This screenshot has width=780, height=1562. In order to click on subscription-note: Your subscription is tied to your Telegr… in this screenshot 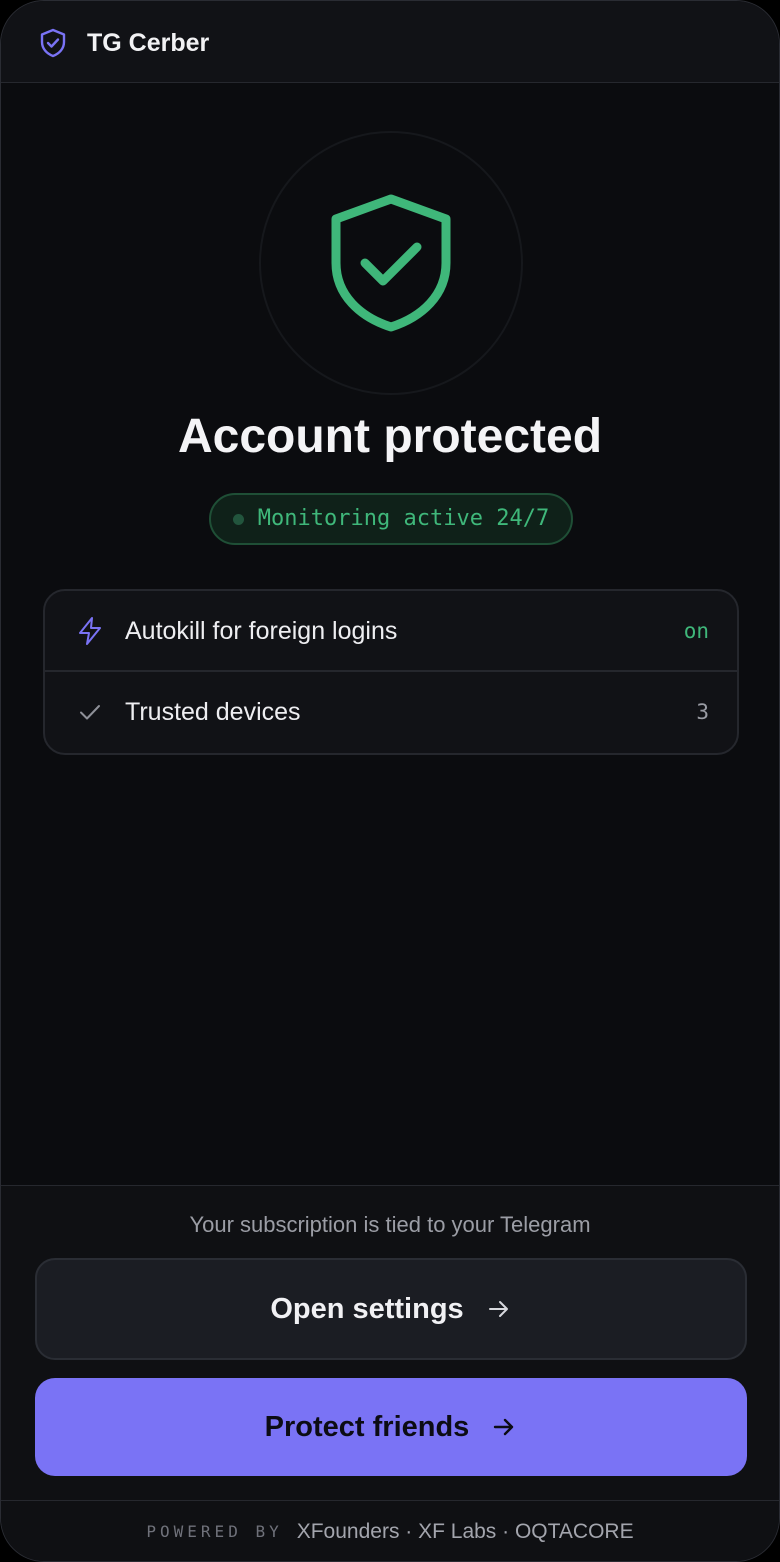, I will do `click(390, 1224)`.